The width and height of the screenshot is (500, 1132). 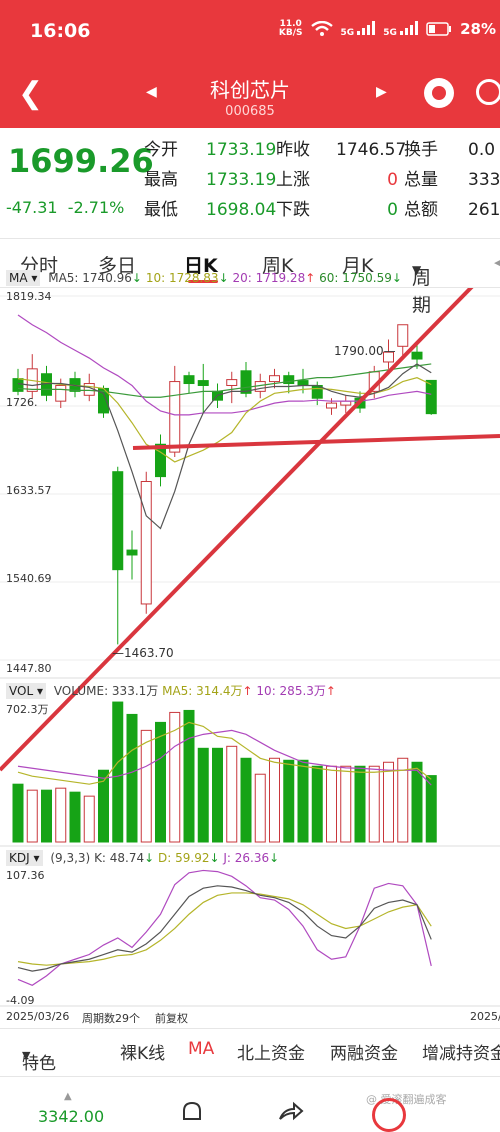 What do you see at coordinates (19, 858) in the screenshot?
I see `kdj-tag-label: KDJ` at bounding box center [19, 858].